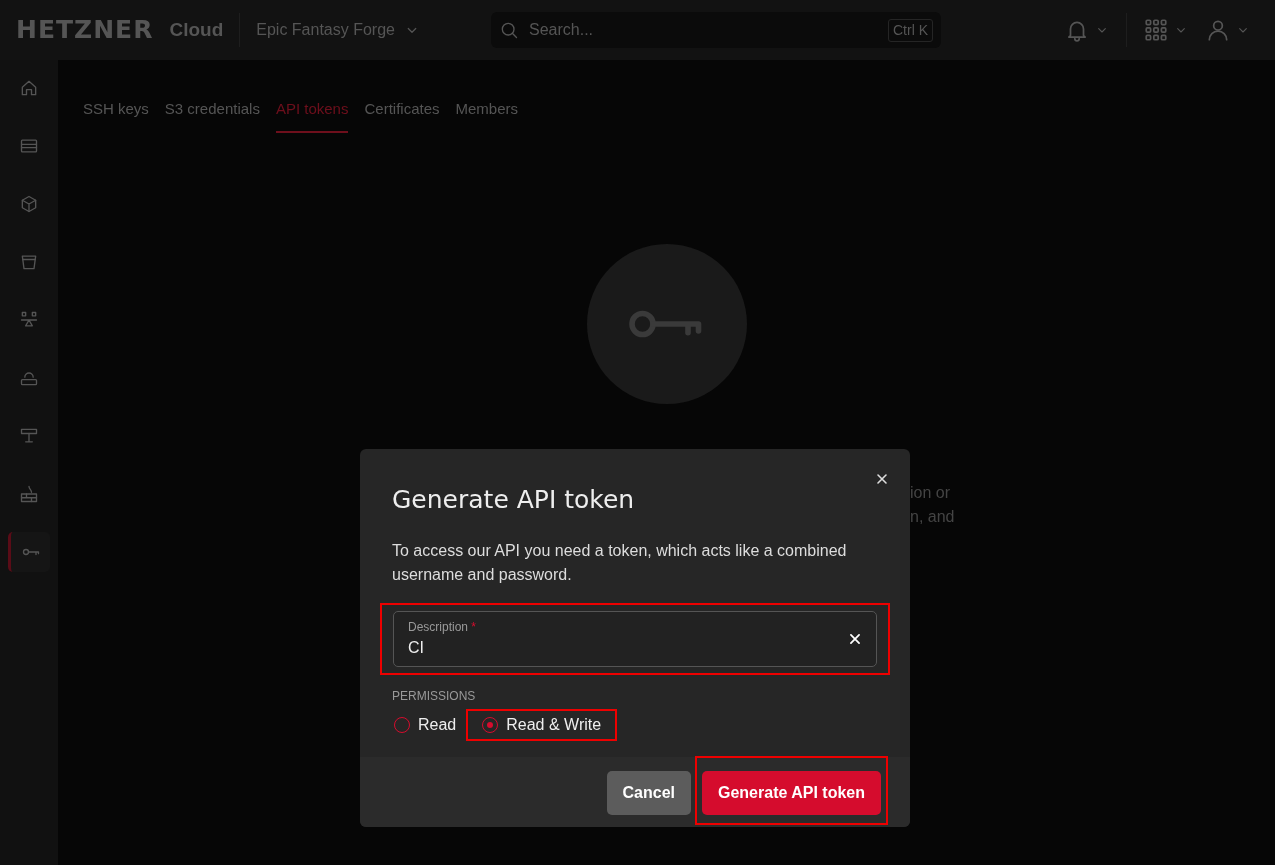 This screenshot has width=1275, height=865. Describe the element at coordinates (542, 725) in the screenshot. I see `radio-option: Read & Write` at that location.